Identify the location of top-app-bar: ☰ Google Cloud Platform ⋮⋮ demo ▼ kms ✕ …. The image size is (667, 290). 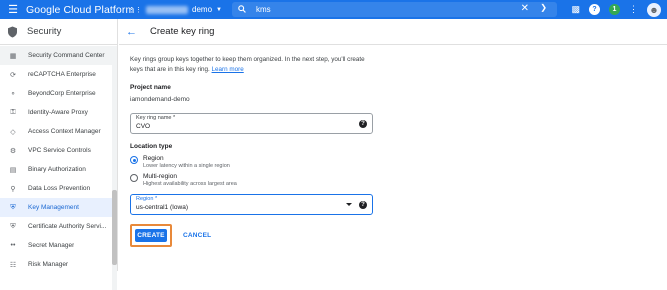
(333, 9).